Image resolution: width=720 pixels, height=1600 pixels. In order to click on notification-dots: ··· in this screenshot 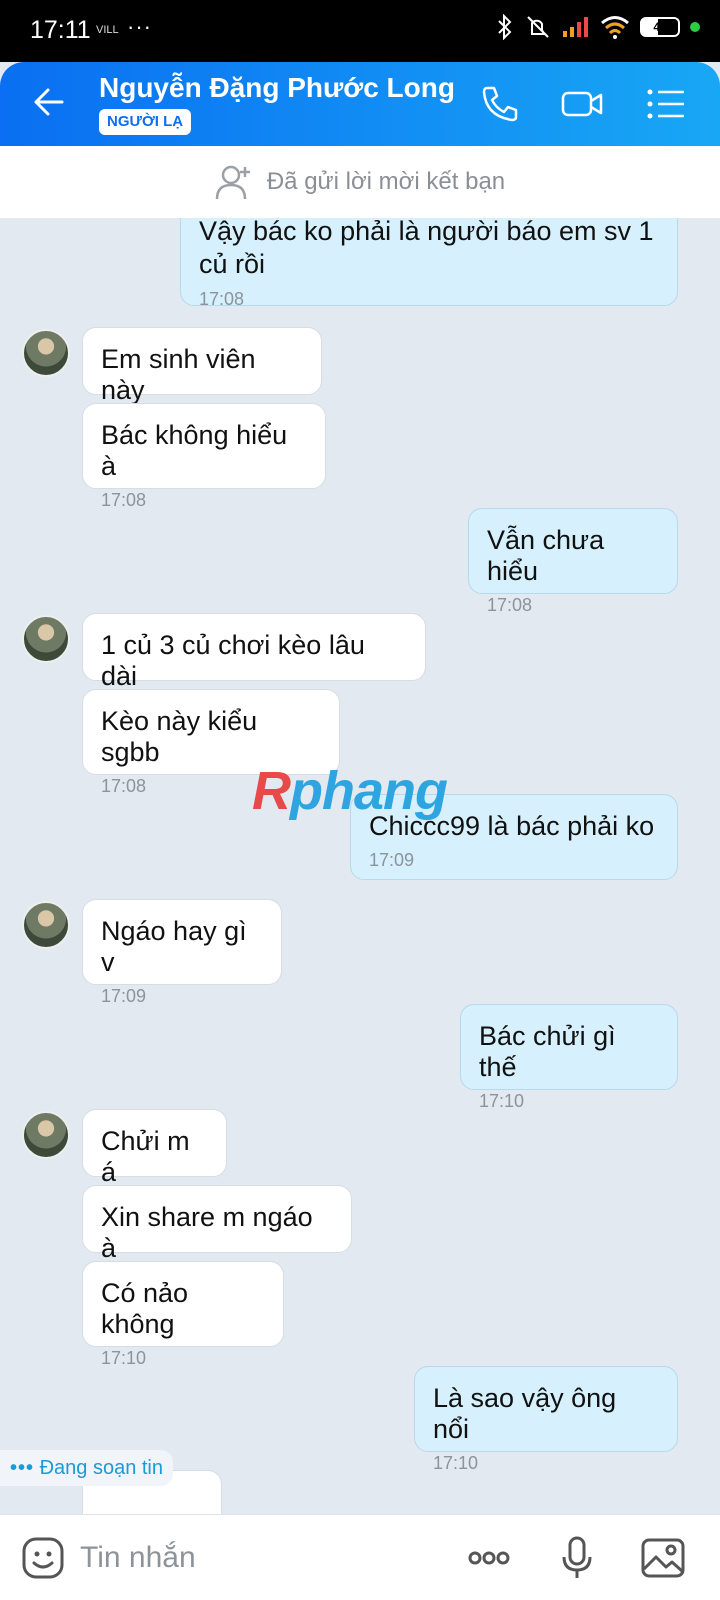, I will do `click(139, 26)`.